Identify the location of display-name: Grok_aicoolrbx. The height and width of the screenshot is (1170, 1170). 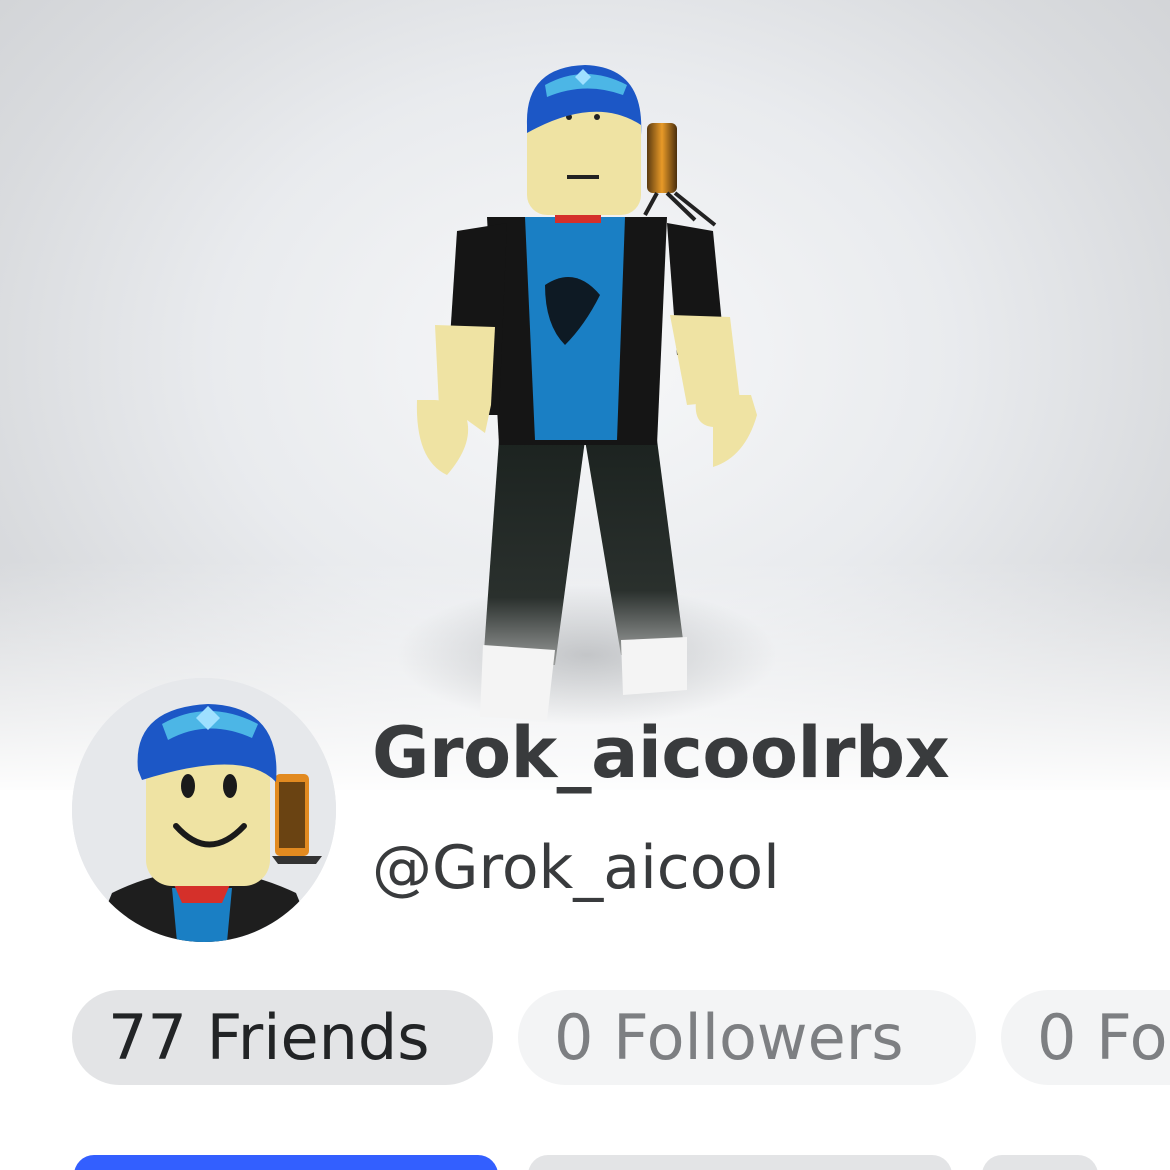
(661, 753).